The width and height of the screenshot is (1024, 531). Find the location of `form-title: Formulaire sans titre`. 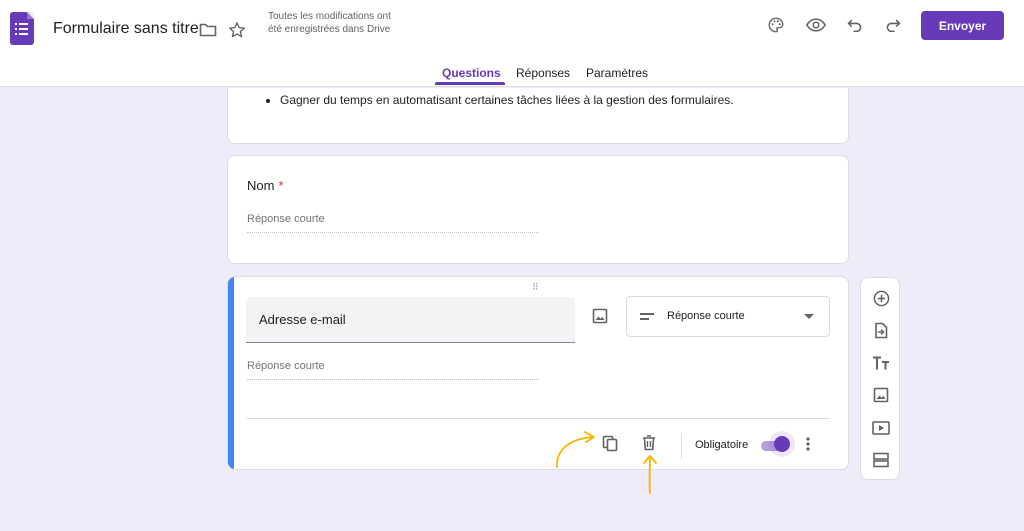

form-title: Formulaire sans titre is located at coordinates (126, 29).